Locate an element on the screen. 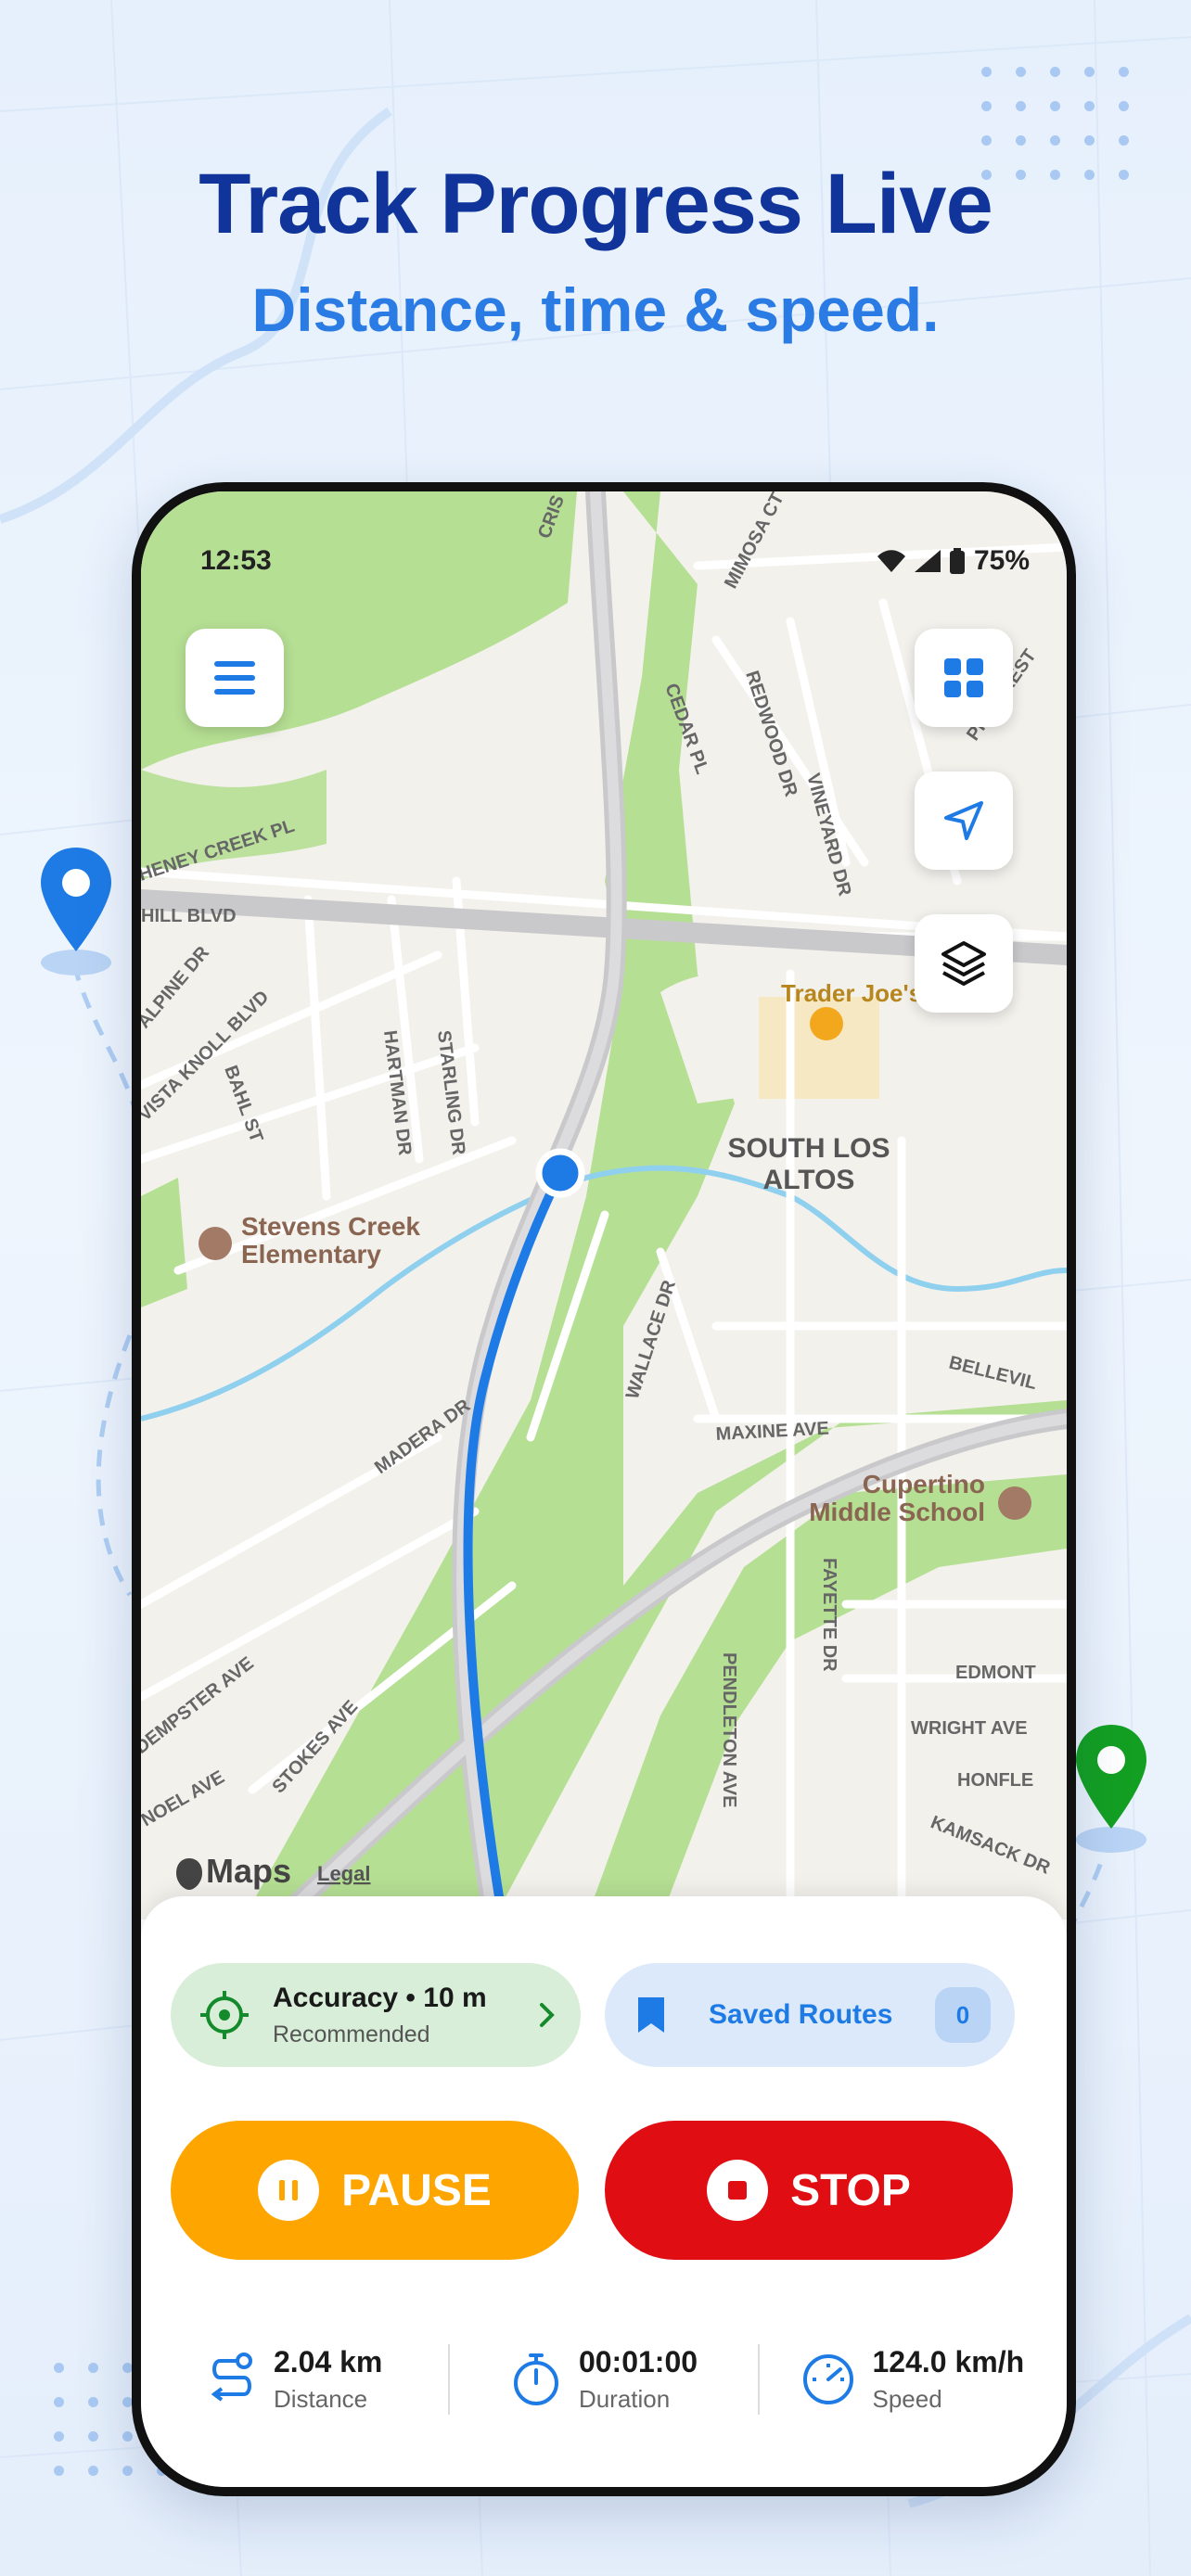  street-label: WRIGHT AVE is located at coordinates (970, 1728).